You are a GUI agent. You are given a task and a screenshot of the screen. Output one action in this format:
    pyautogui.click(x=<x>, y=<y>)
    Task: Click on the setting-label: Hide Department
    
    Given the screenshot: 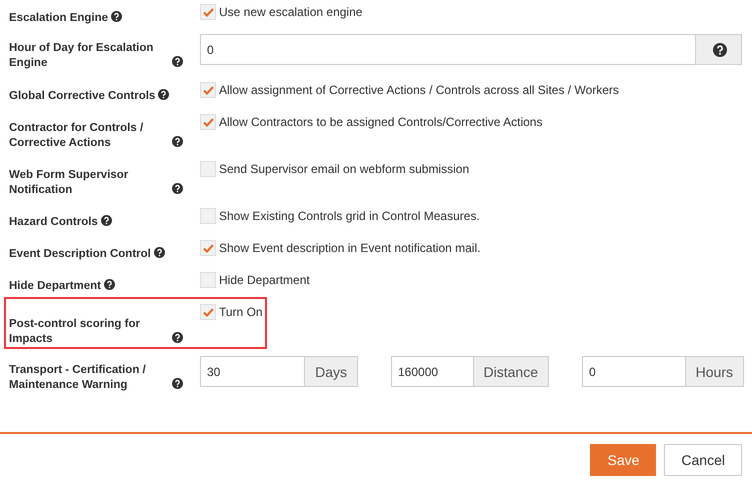 What is the action you would take?
    pyautogui.click(x=55, y=286)
    